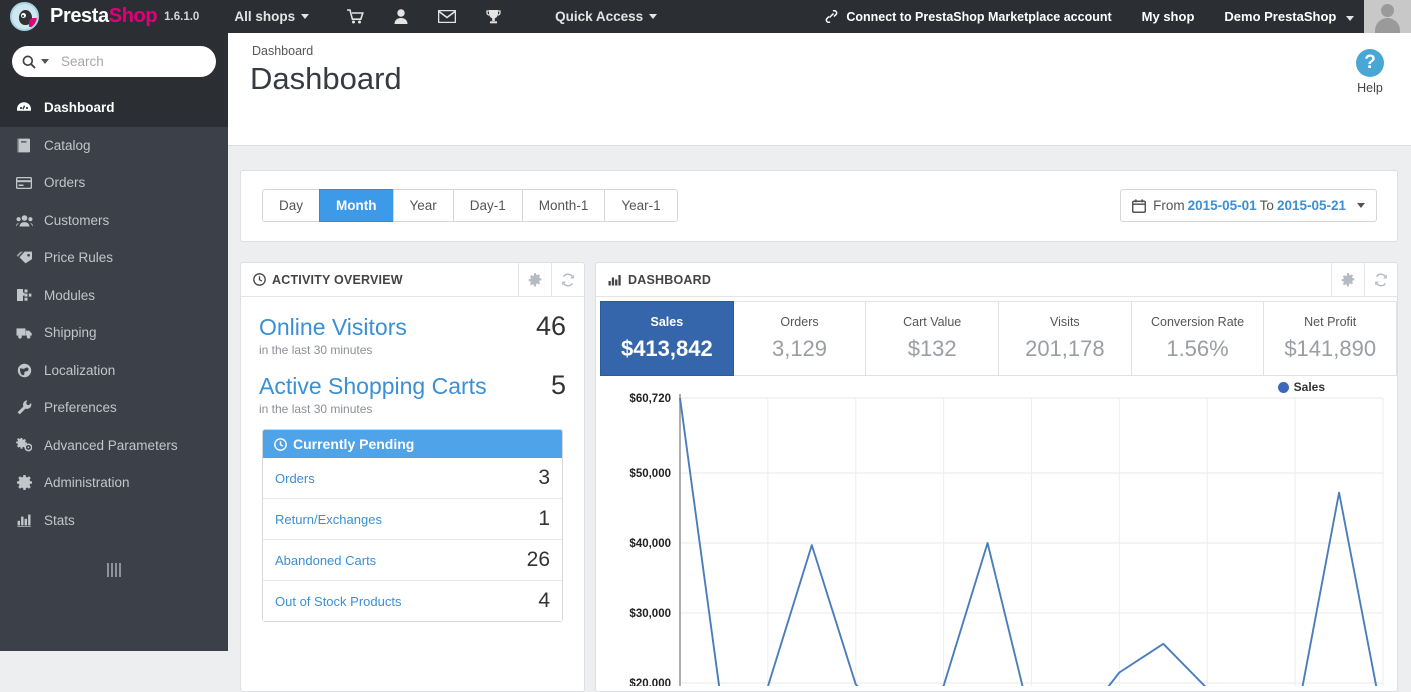 The image size is (1411, 692). I want to click on sidebar-item-price-rules: Price Rules, so click(114, 258).